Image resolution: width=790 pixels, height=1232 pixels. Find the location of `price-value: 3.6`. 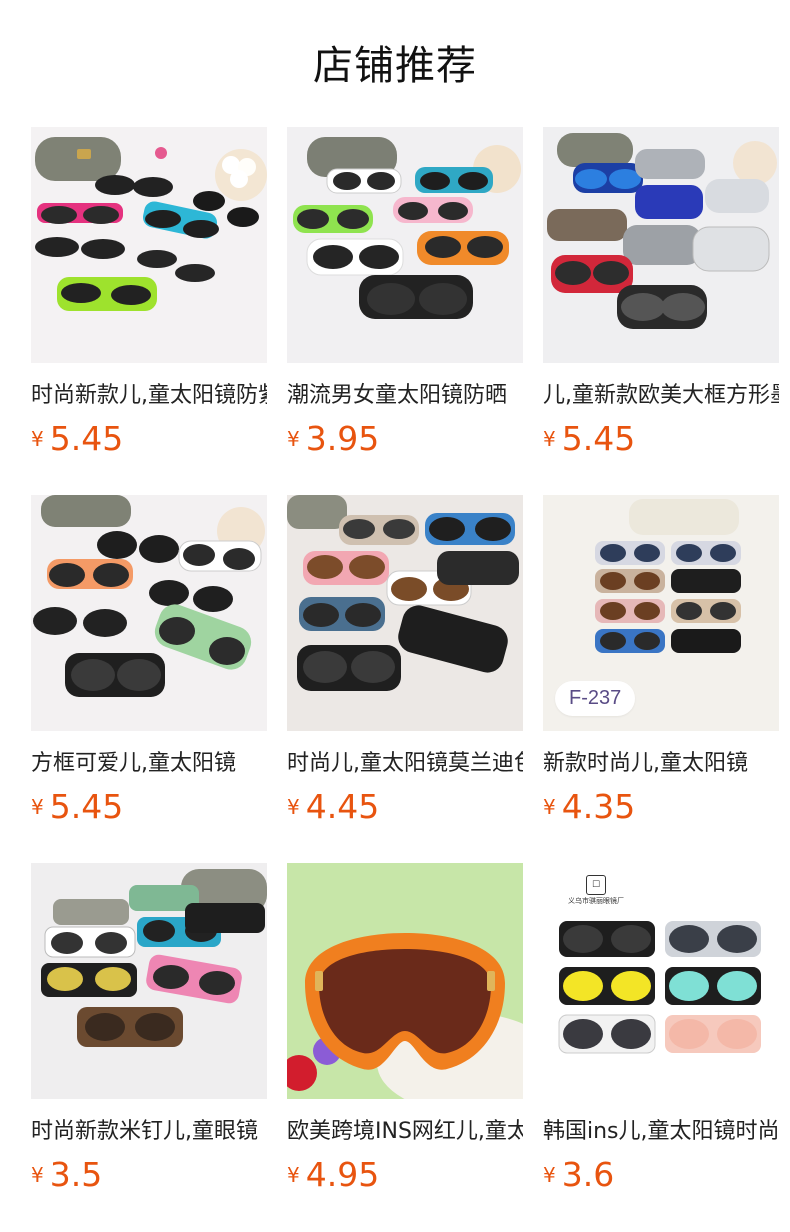

price-value: 3.6 is located at coordinates (588, 1174).